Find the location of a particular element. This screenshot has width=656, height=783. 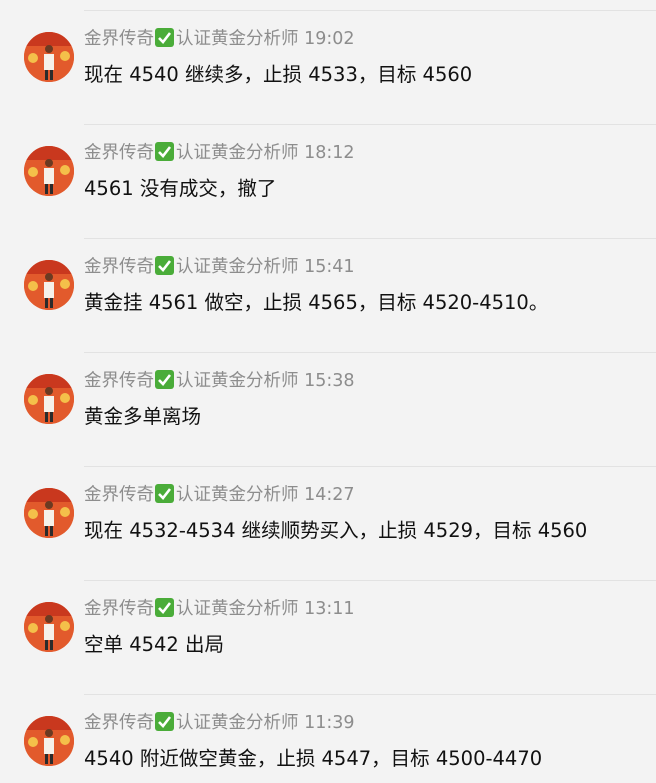

message-text: 4540 附近做空黄金，止损 4547，目标 4500-4470 is located at coordinates (313, 758).